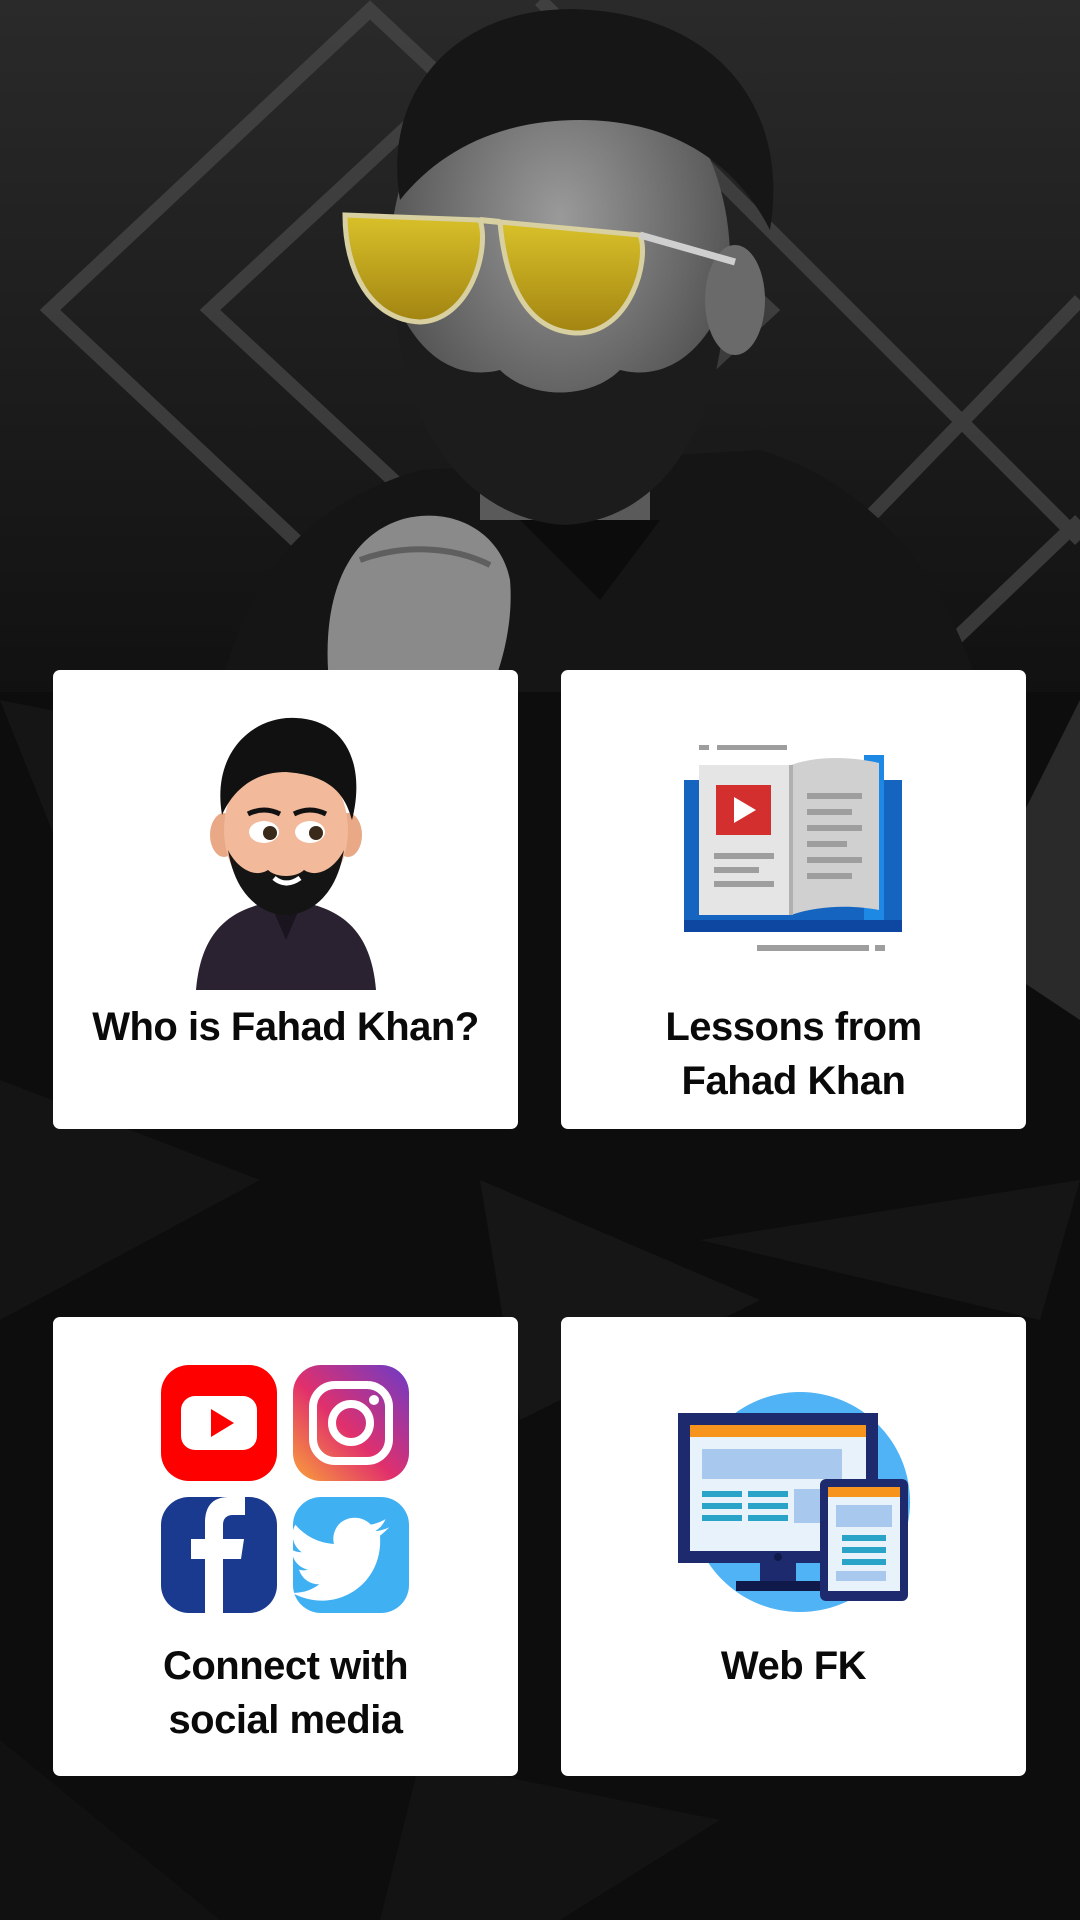  I want to click on card-label: Connect with social media, so click(285, 1693).